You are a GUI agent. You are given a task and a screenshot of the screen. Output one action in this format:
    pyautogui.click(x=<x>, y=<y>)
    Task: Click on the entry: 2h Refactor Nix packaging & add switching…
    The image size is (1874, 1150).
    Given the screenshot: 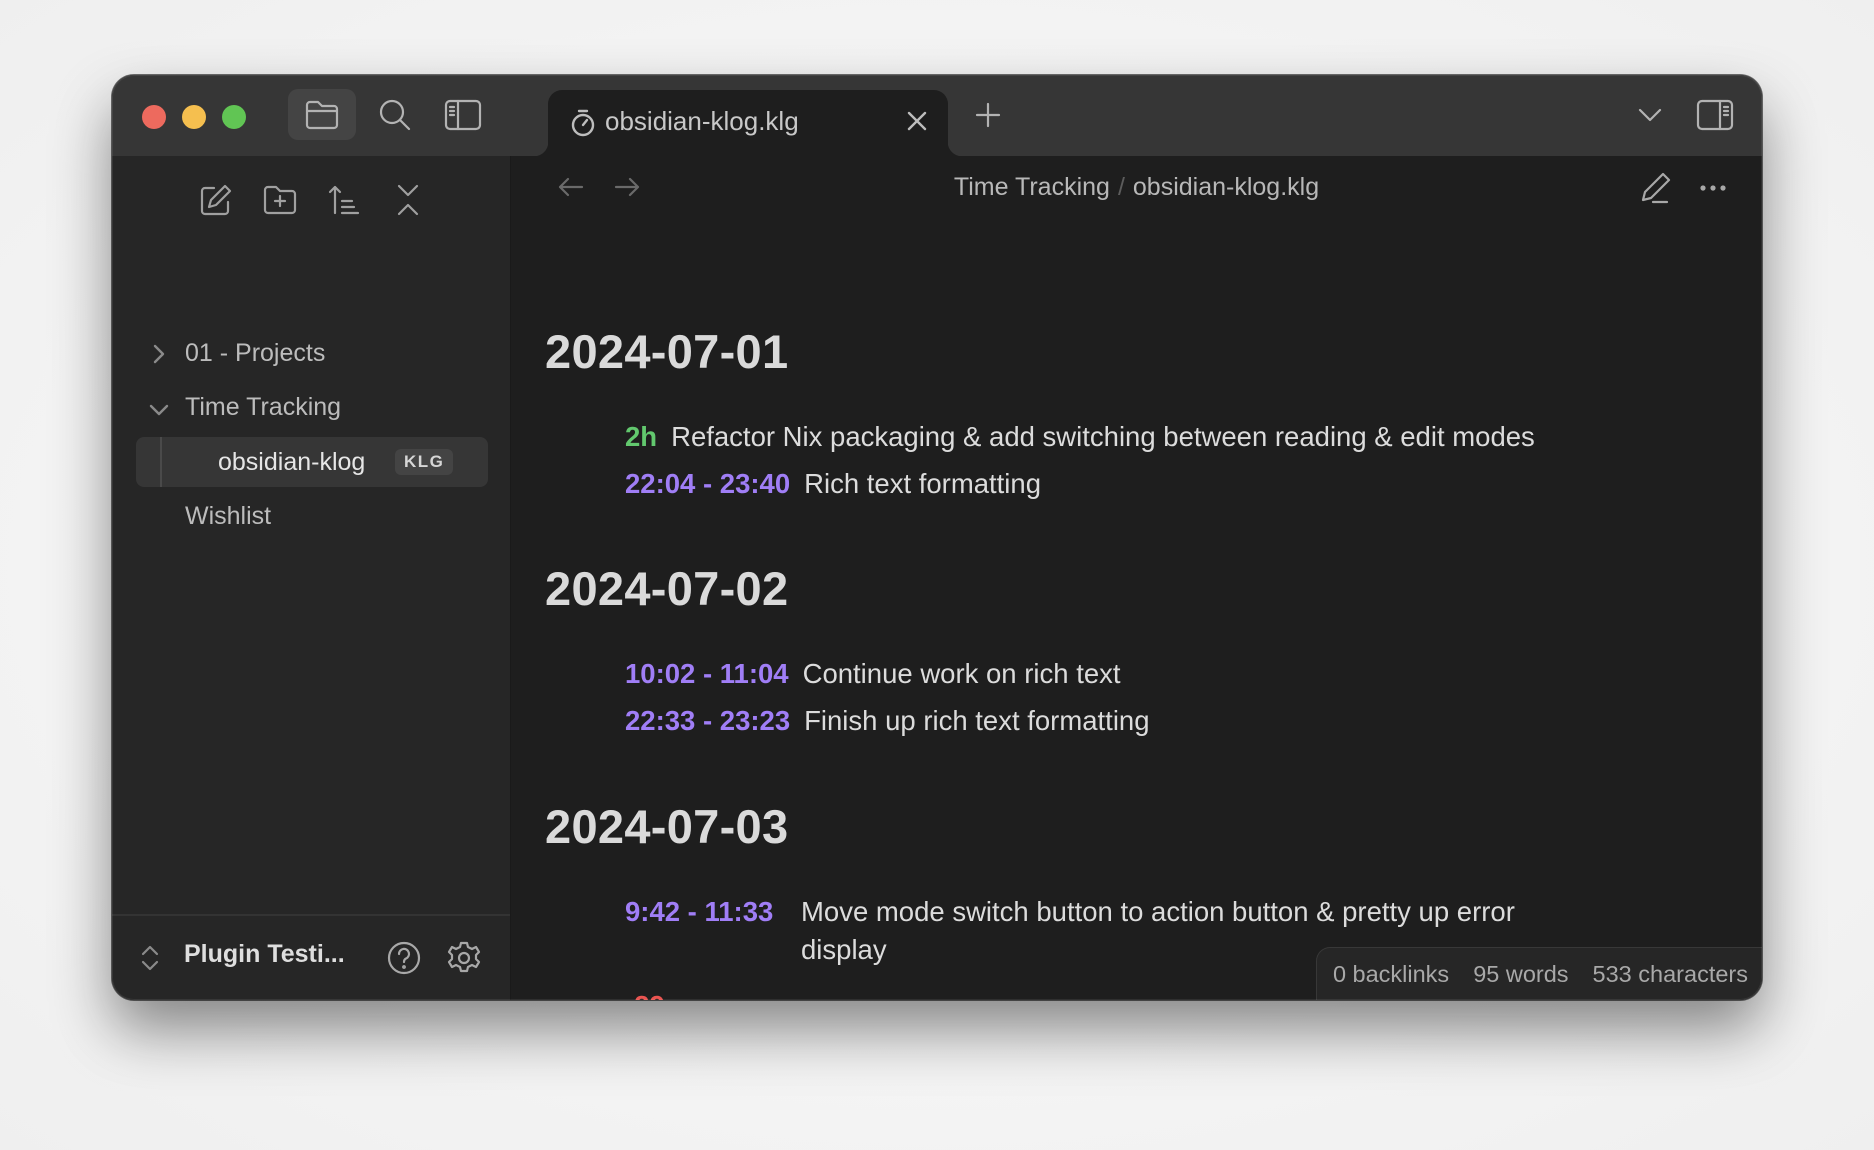 What is the action you would take?
    pyautogui.click(x=1080, y=437)
    